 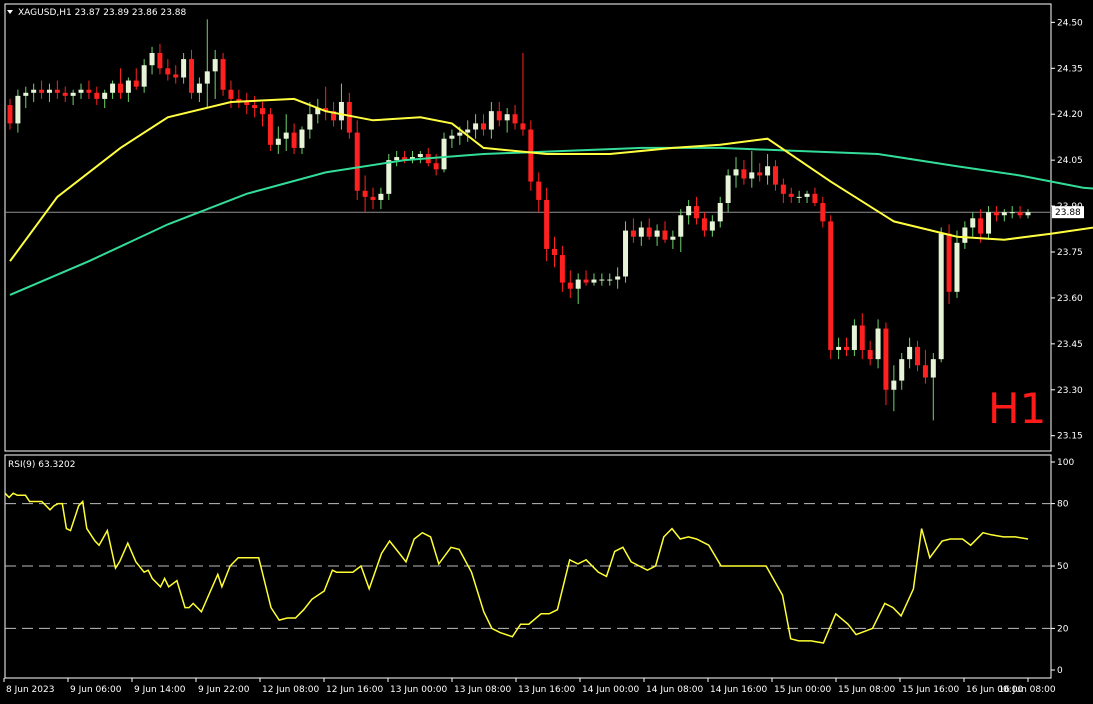 I want to click on price-tick-label: 23.75, so click(x=1070, y=253).